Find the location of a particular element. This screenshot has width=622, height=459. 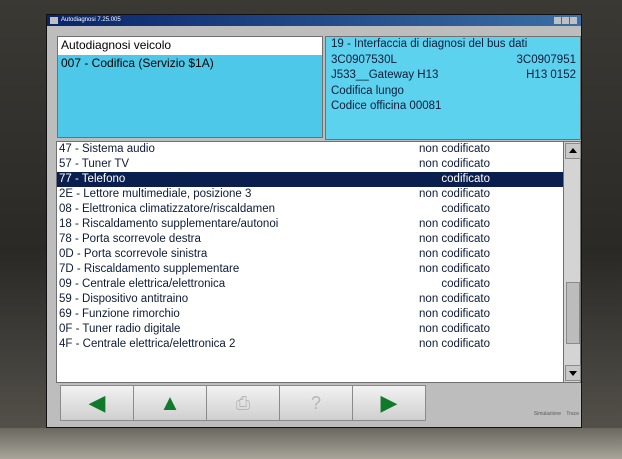

module-name: 69 - Funzione rimorchio is located at coordinates (119, 314).